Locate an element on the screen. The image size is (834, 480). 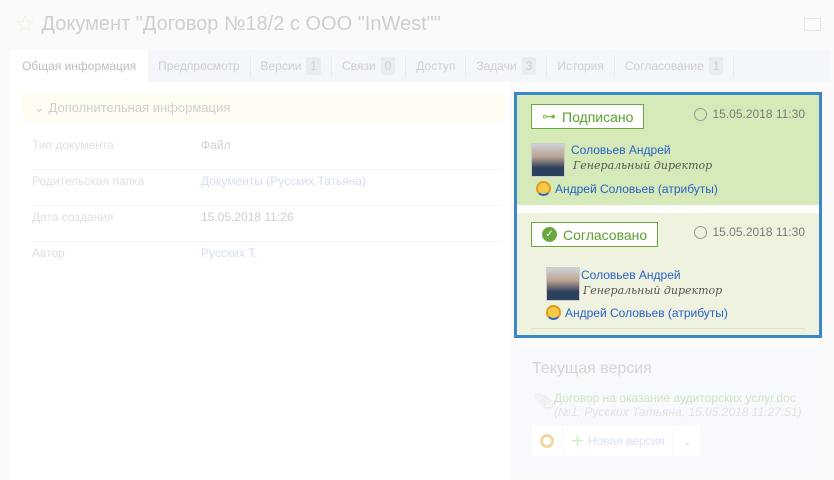
author-link: Русских Т. is located at coordinates (229, 253).